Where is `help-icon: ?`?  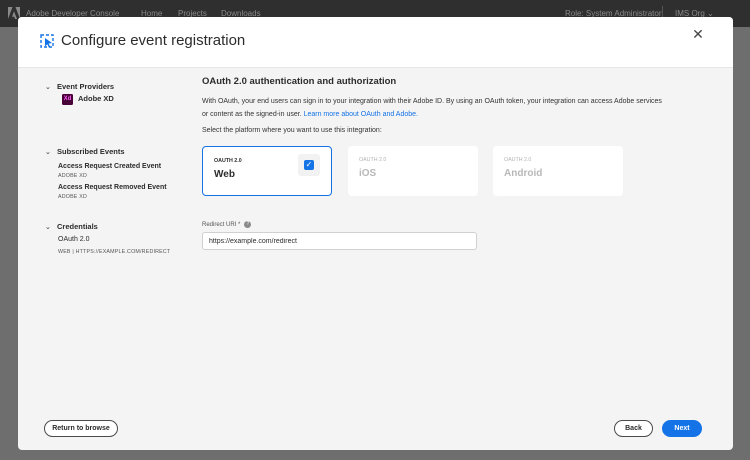
help-icon: ? is located at coordinates (248, 224).